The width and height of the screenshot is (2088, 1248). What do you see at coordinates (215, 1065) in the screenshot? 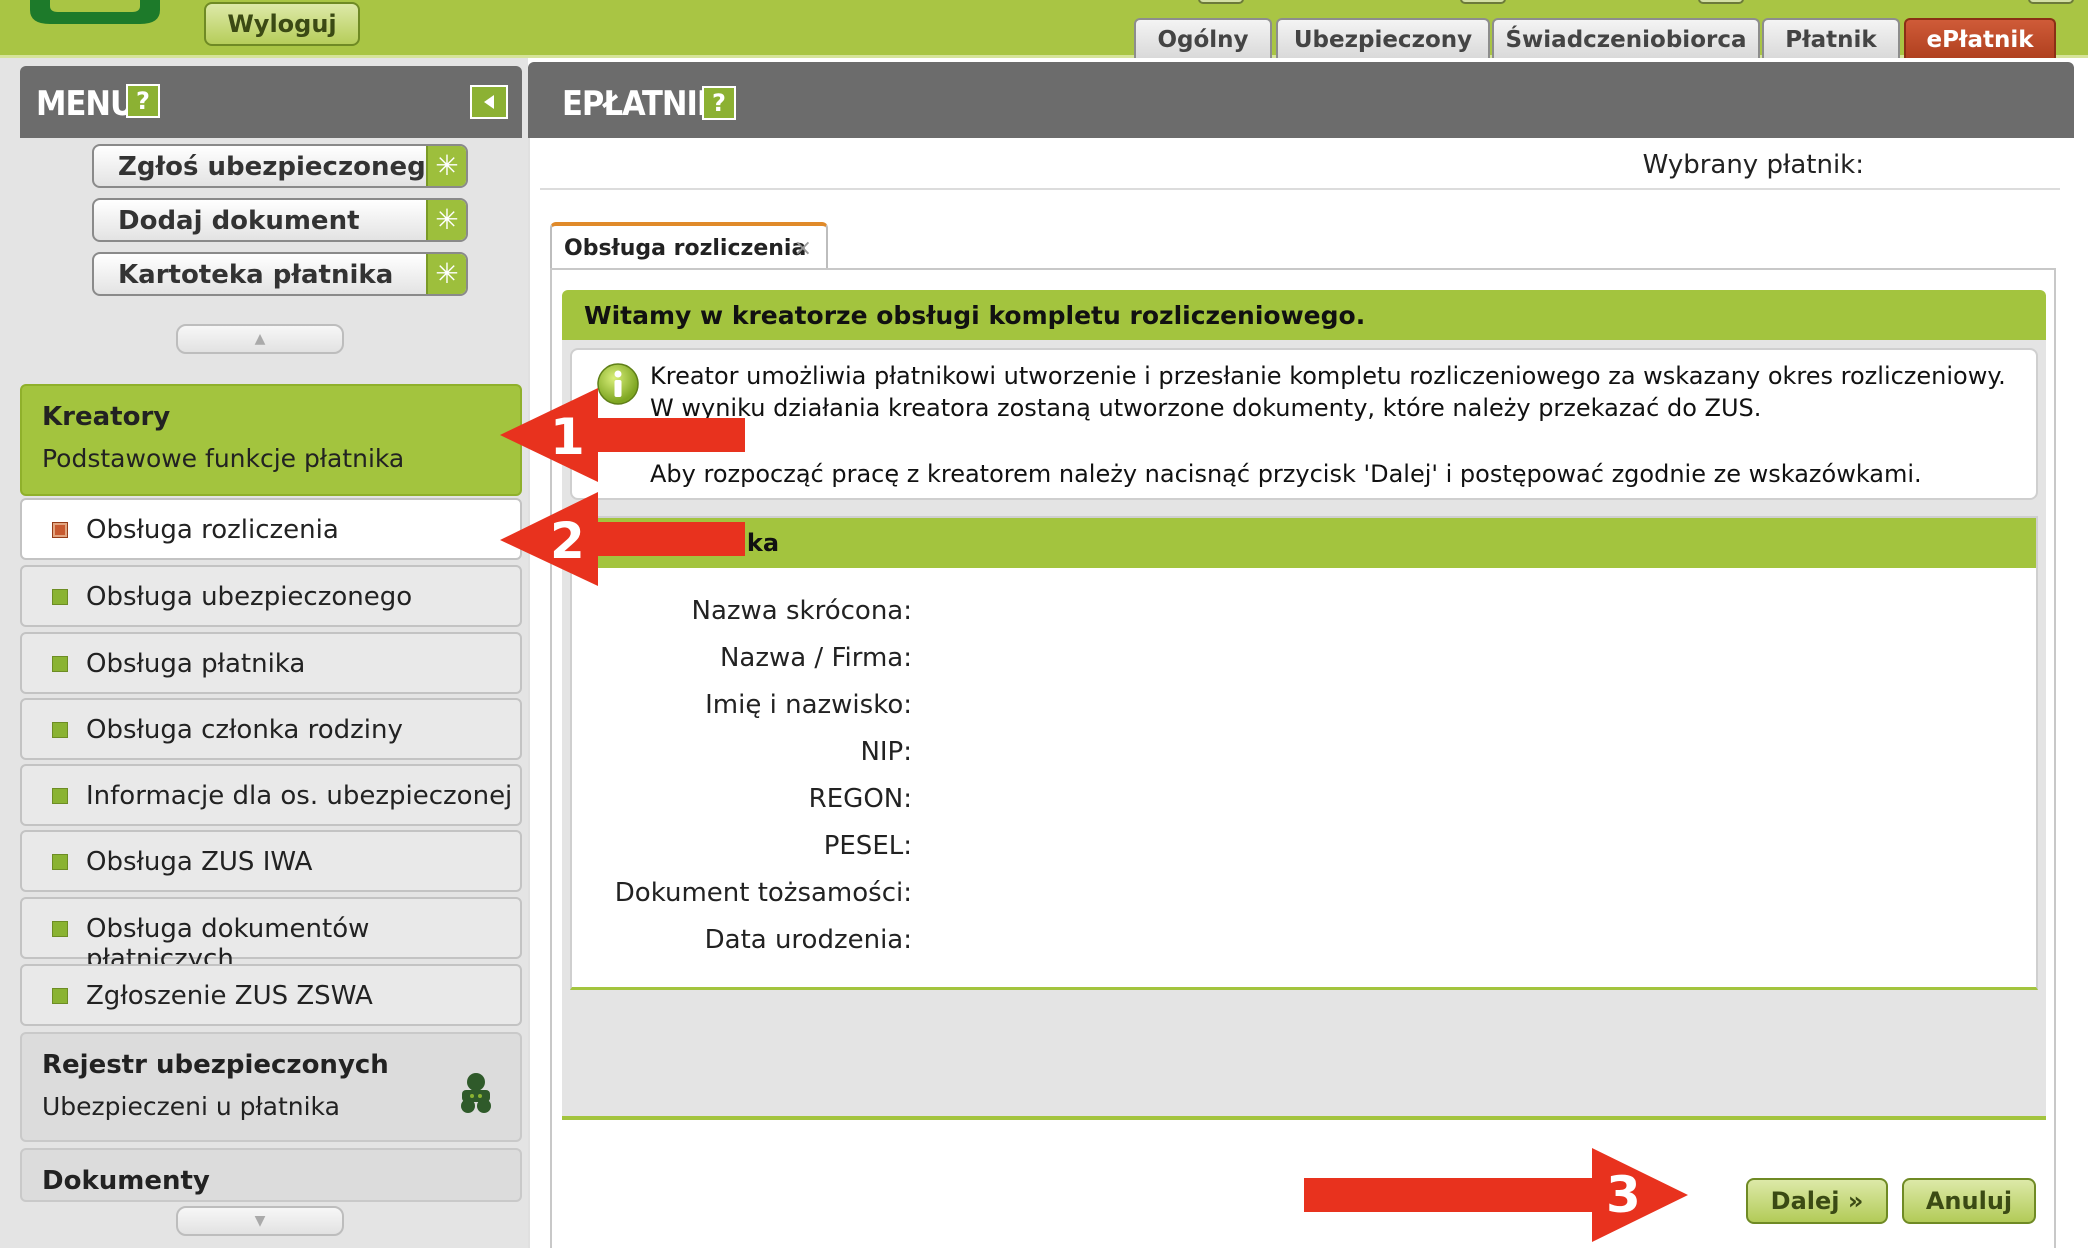
I see `section-title: Rejestr ubezpieczonych` at bounding box center [215, 1065].